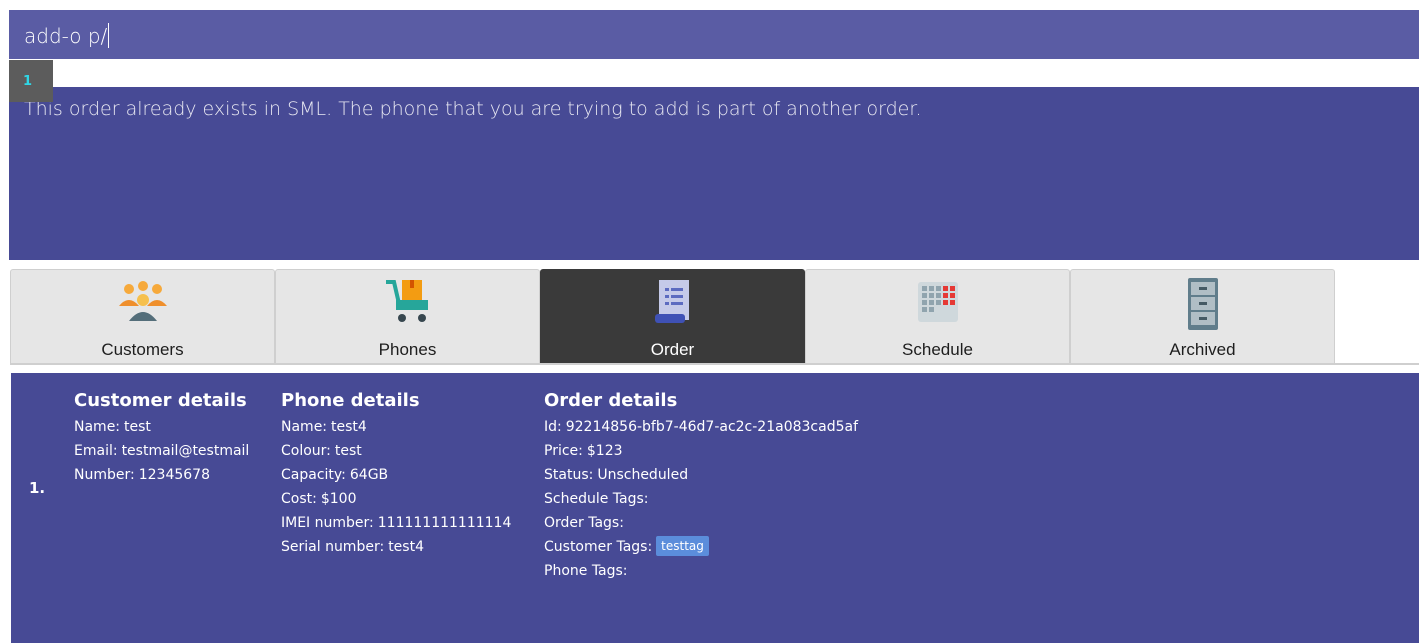  What do you see at coordinates (444, 523) in the screenshot?
I see `phone-imei: 111111111111114` at bounding box center [444, 523].